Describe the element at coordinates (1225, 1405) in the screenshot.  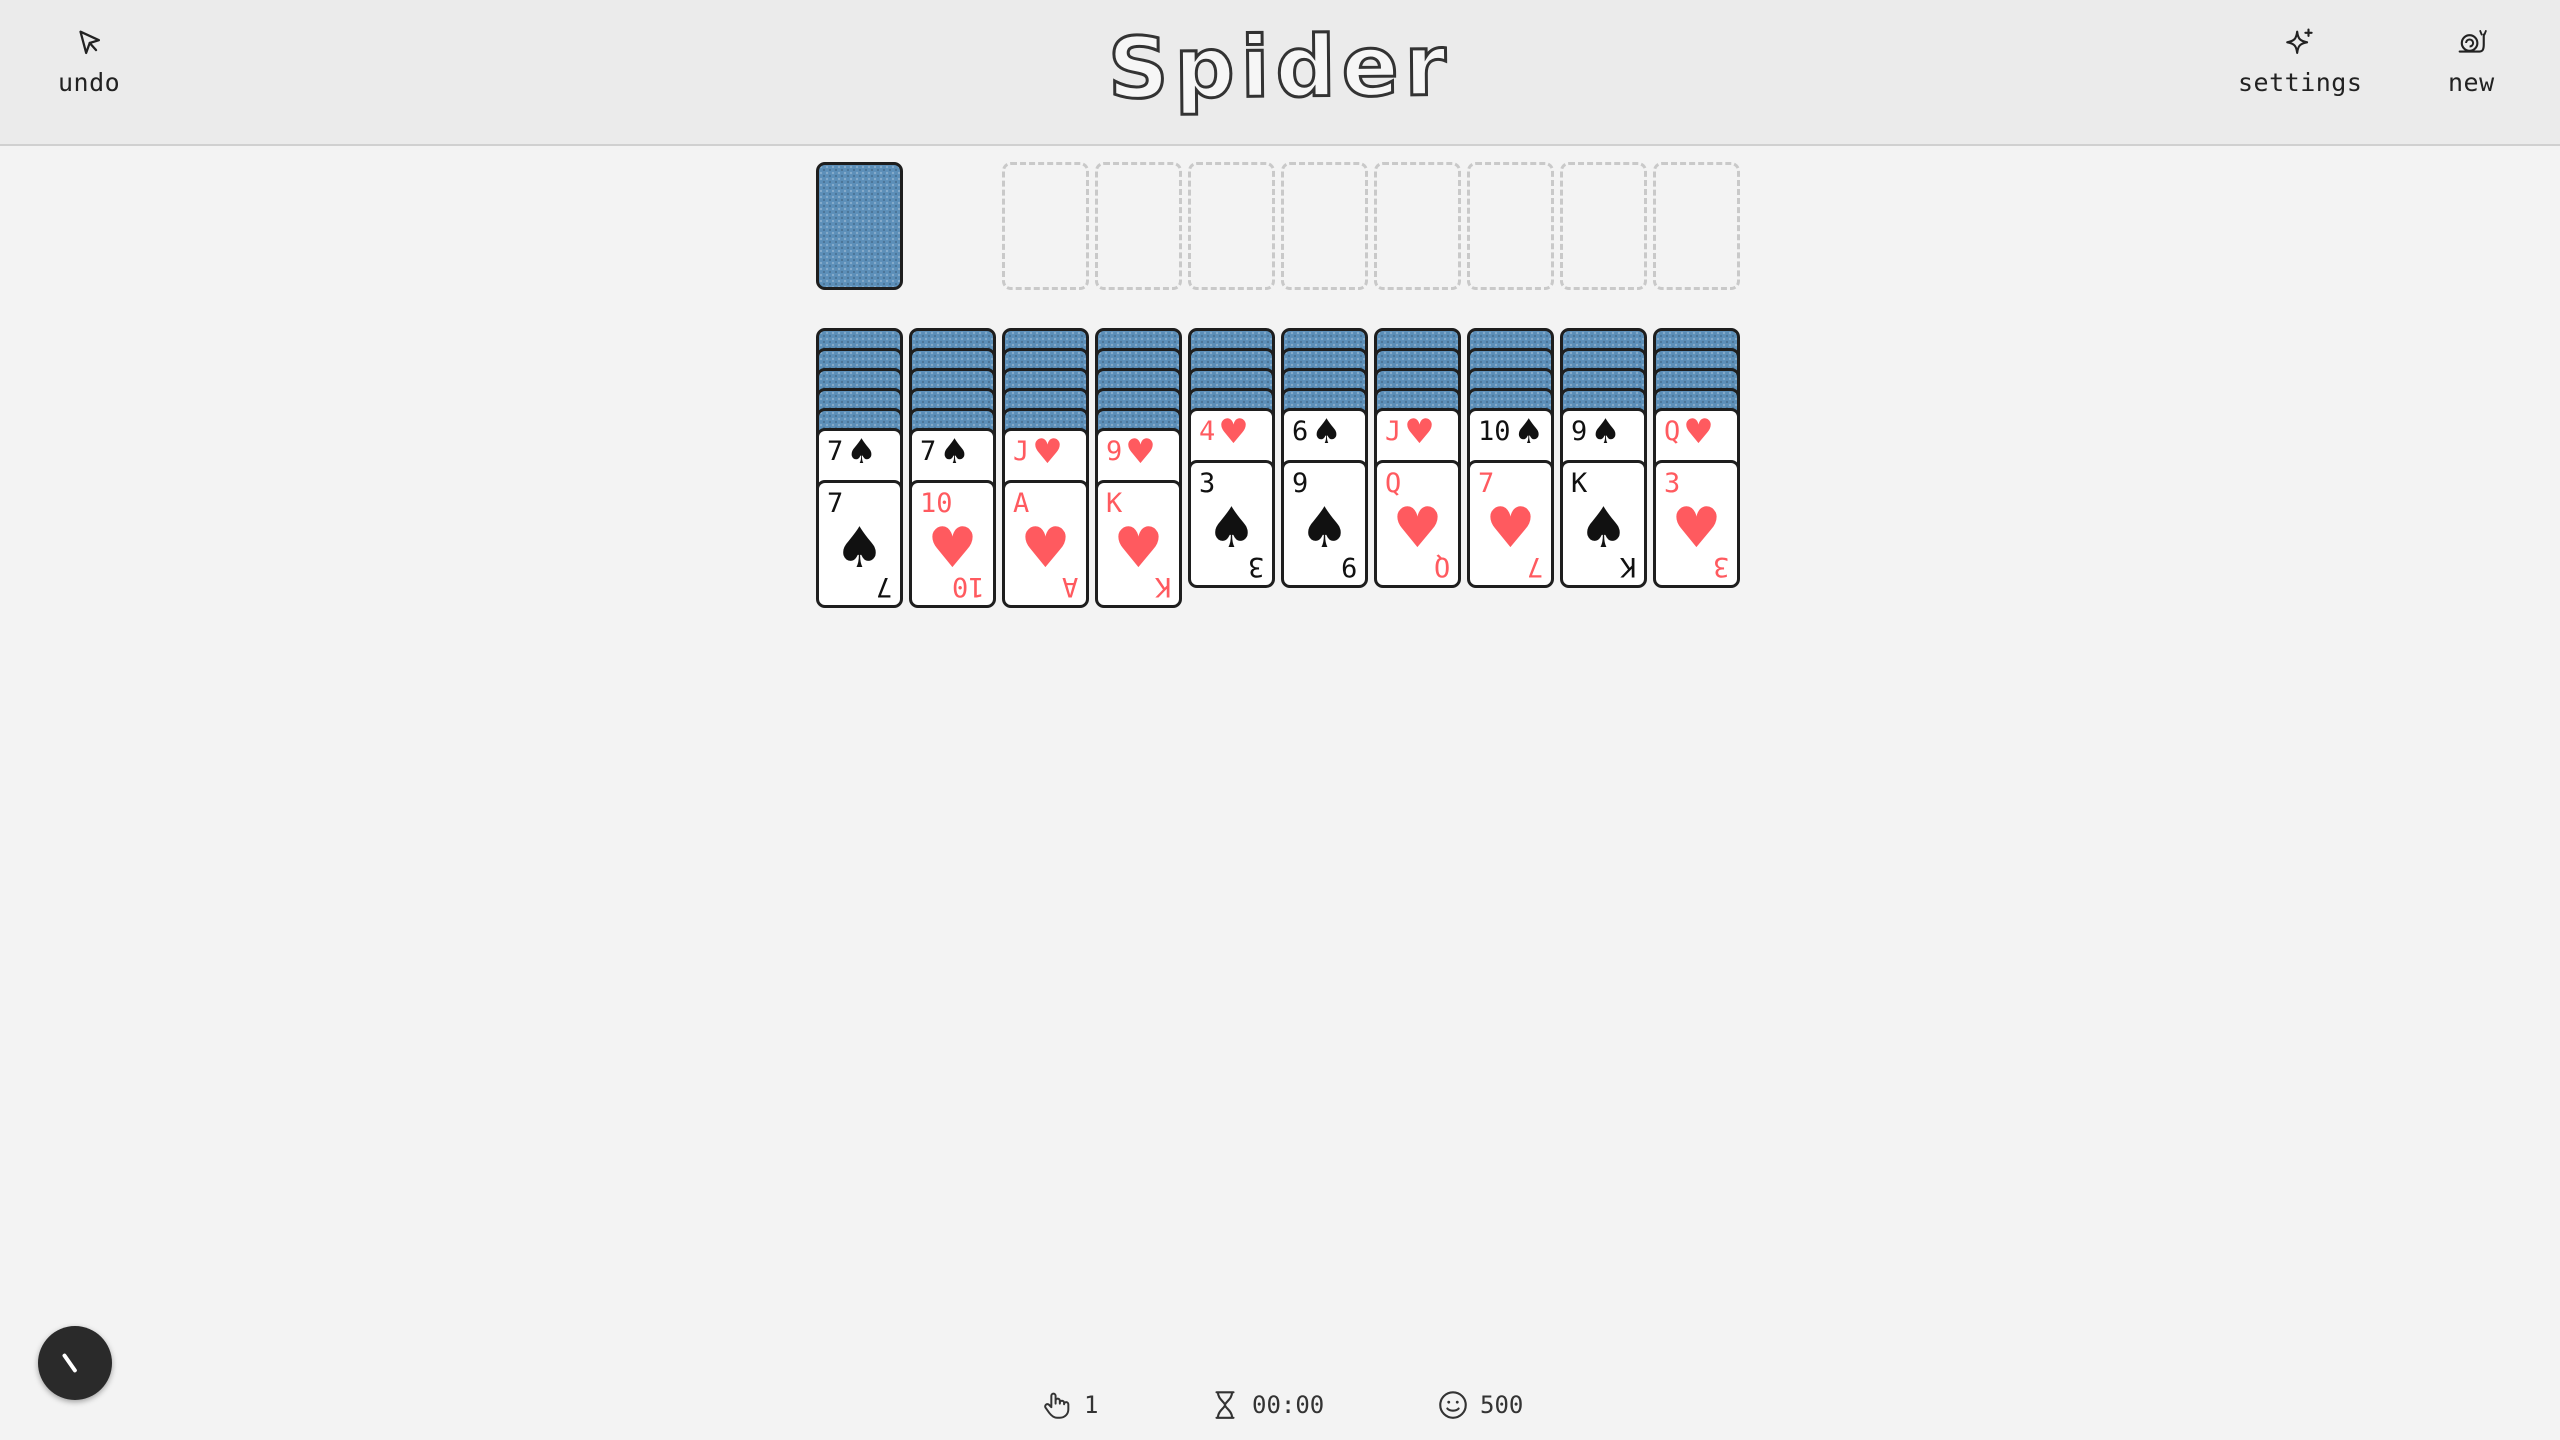
I see `hourglass-icon` at that location.